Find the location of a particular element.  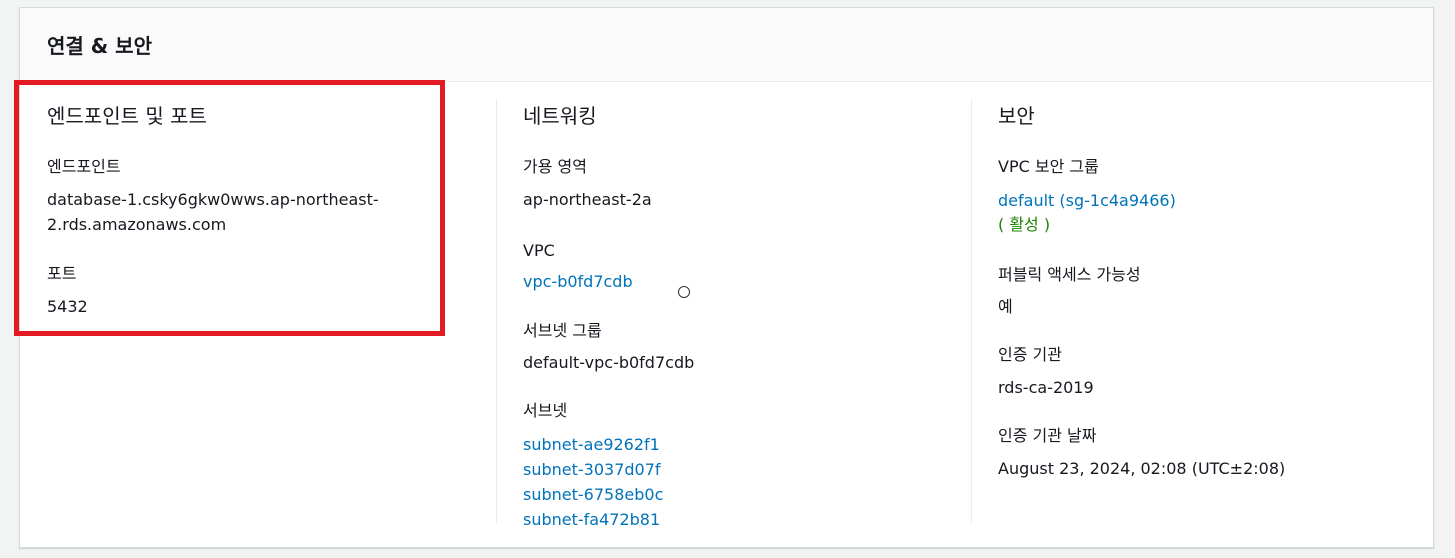

vpc-label: VPC is located at coordinates (539, 250).